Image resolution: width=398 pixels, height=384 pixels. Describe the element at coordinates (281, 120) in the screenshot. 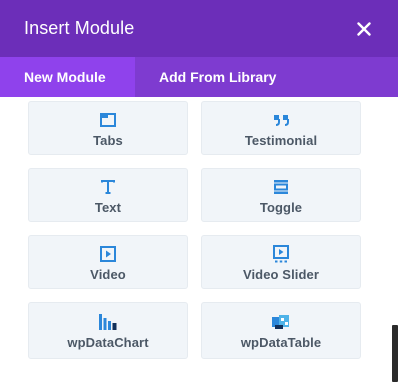

I see `quote-icon` at that location.